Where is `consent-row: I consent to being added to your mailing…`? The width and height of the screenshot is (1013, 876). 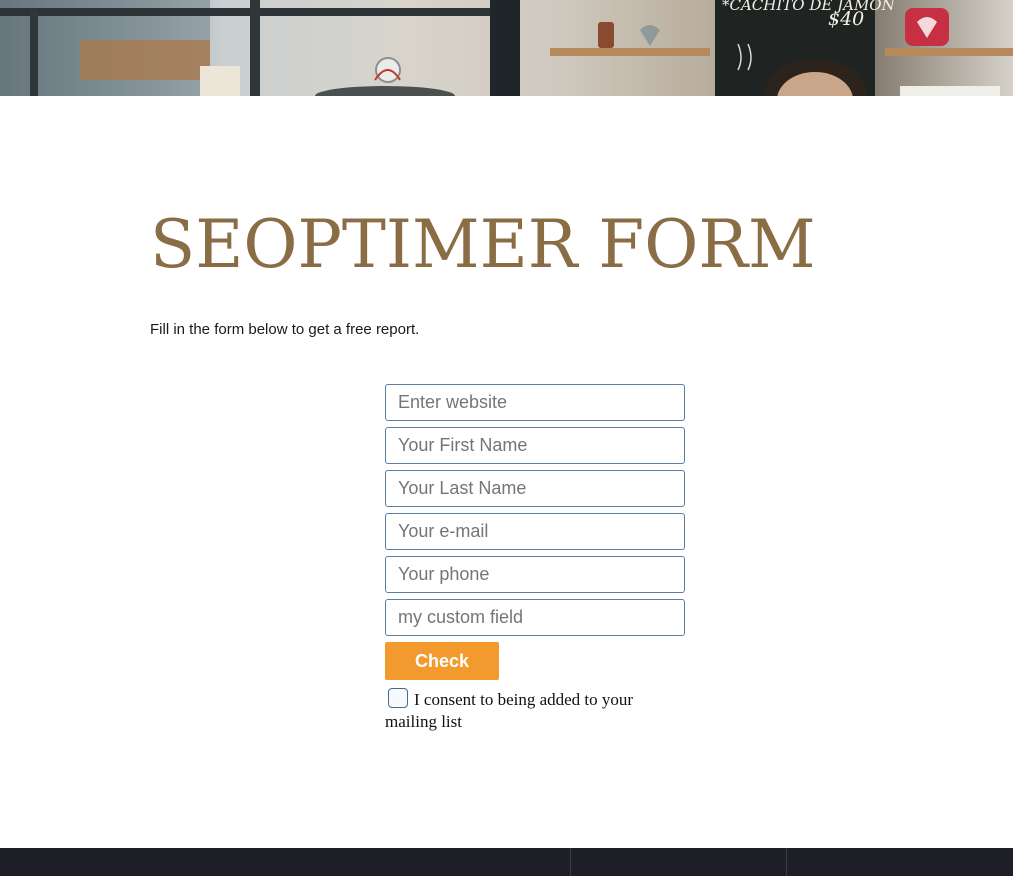
consent-row: I consent to being added to your mailing… is located at coordinates (535, 710).